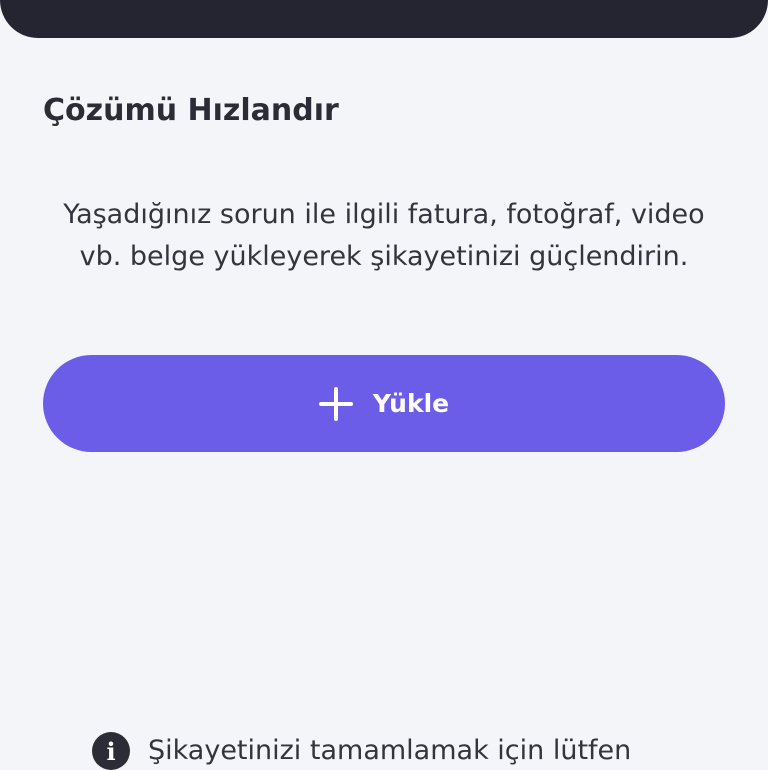 The height and width of the screenshot is (770, 768). Describe the element at coordinates (191, 110) in the screenshot. I see `section-title: Çözümü Hızlandır` at that location.